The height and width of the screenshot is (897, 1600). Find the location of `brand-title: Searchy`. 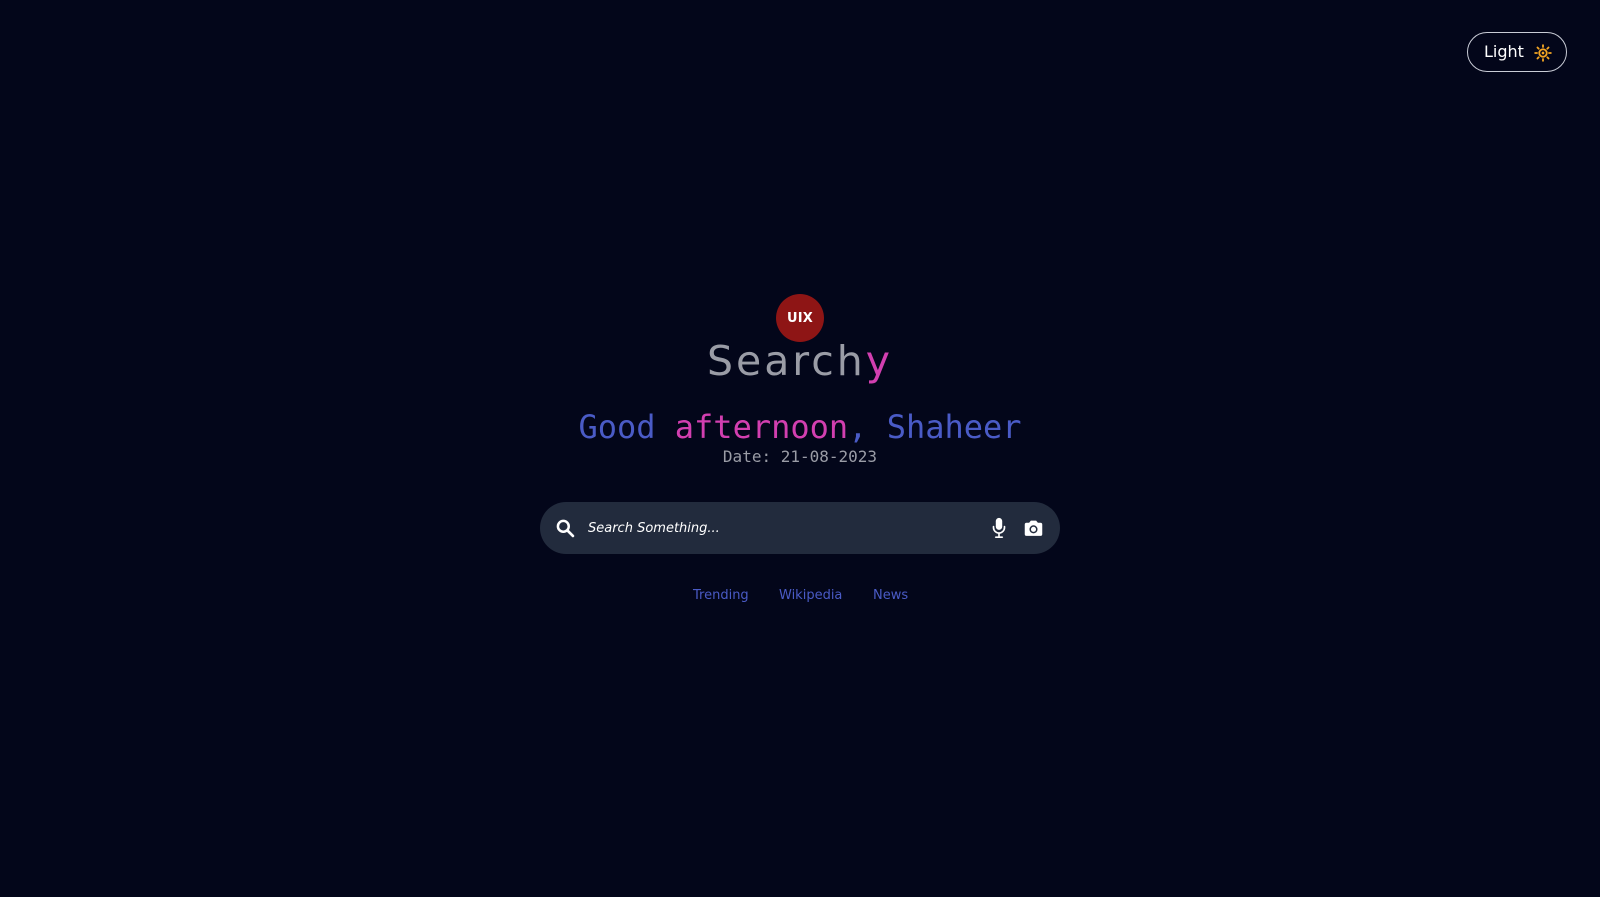

brand-title: Searchy is located at coordinates (800, 361).